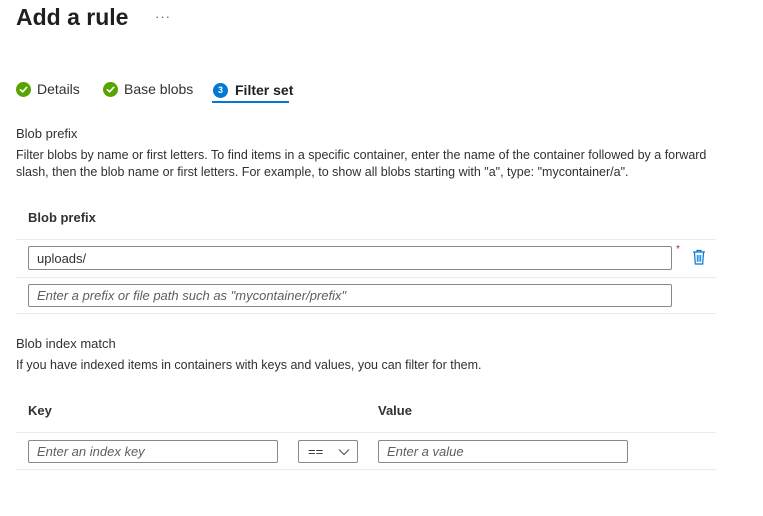 The height and width of the screenshot is (516, 763). I want to click on new-blob-prefix-input, so click(350, 295).